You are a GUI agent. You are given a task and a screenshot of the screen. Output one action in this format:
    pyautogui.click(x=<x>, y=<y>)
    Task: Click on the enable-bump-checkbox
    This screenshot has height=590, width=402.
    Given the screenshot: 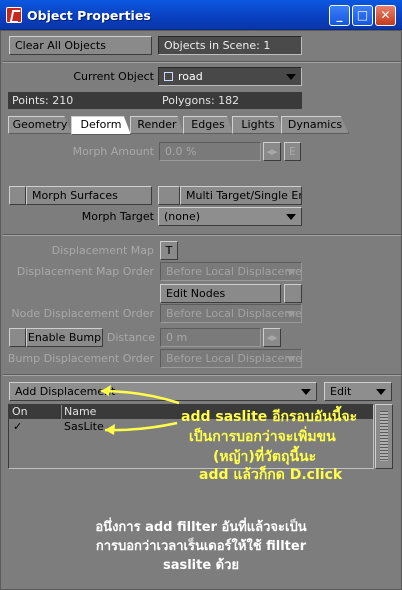 What is the action you would take?
    pyautogui.click(x=17, y=337)
    